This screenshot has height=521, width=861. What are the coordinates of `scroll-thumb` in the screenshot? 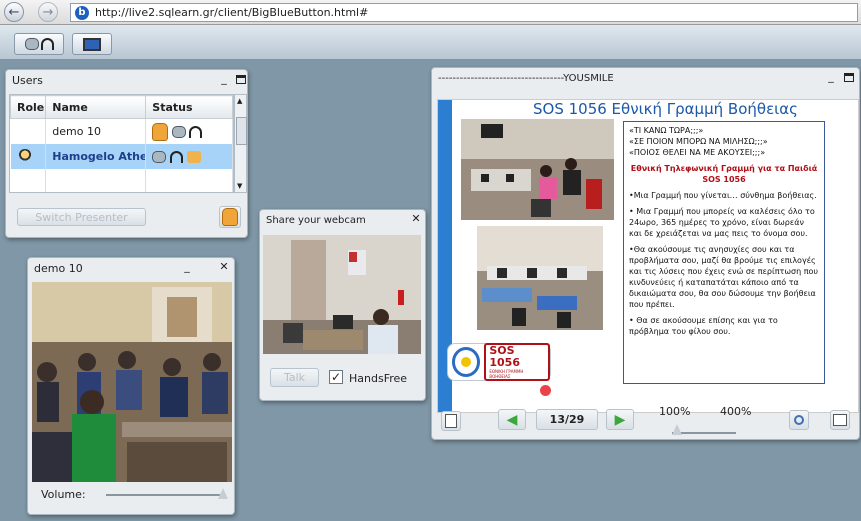 It's located at (241, 131).